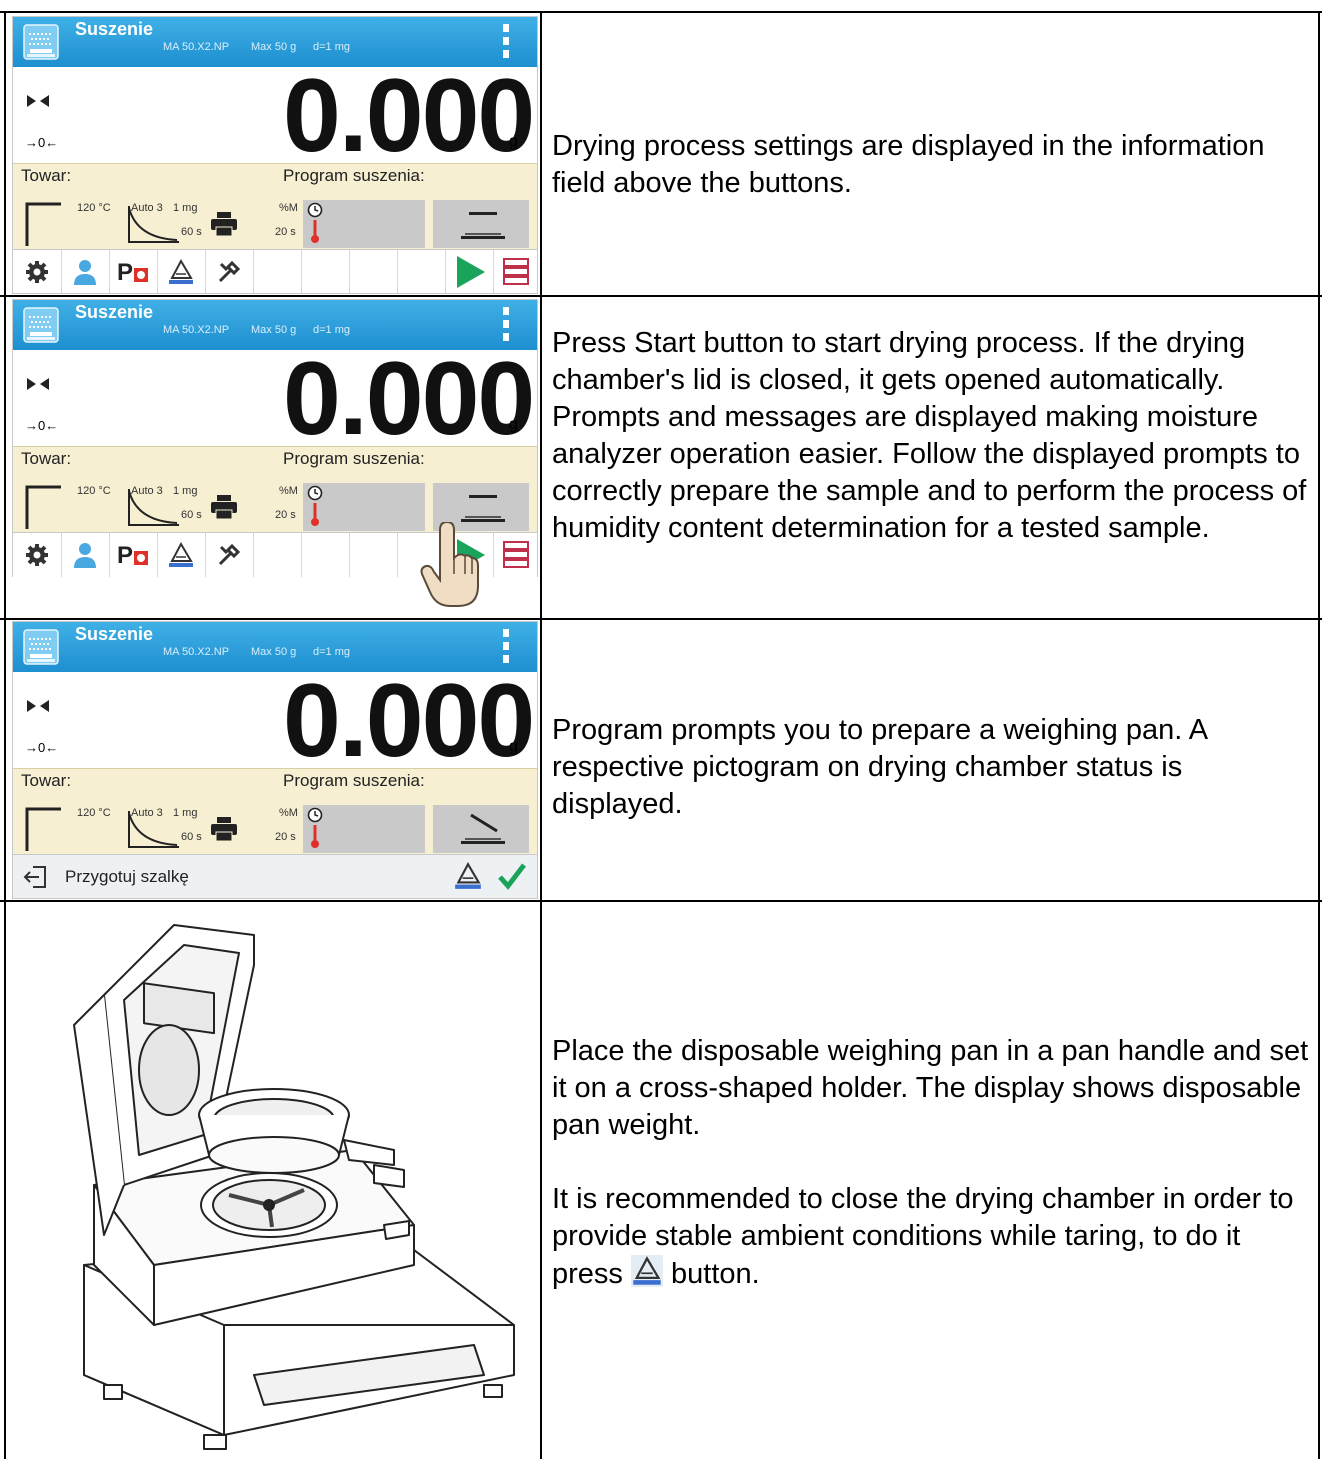 The width and height of the screenshot is (1322, 1459). I want to click on database-icon, so click(516, 554).